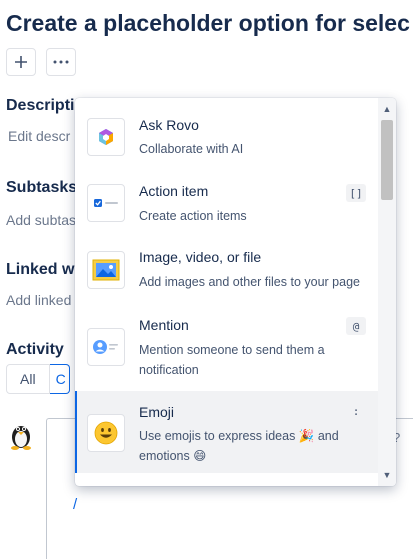  I want to click on page-title: Create a placeholder option for selec, so click(208, 23).